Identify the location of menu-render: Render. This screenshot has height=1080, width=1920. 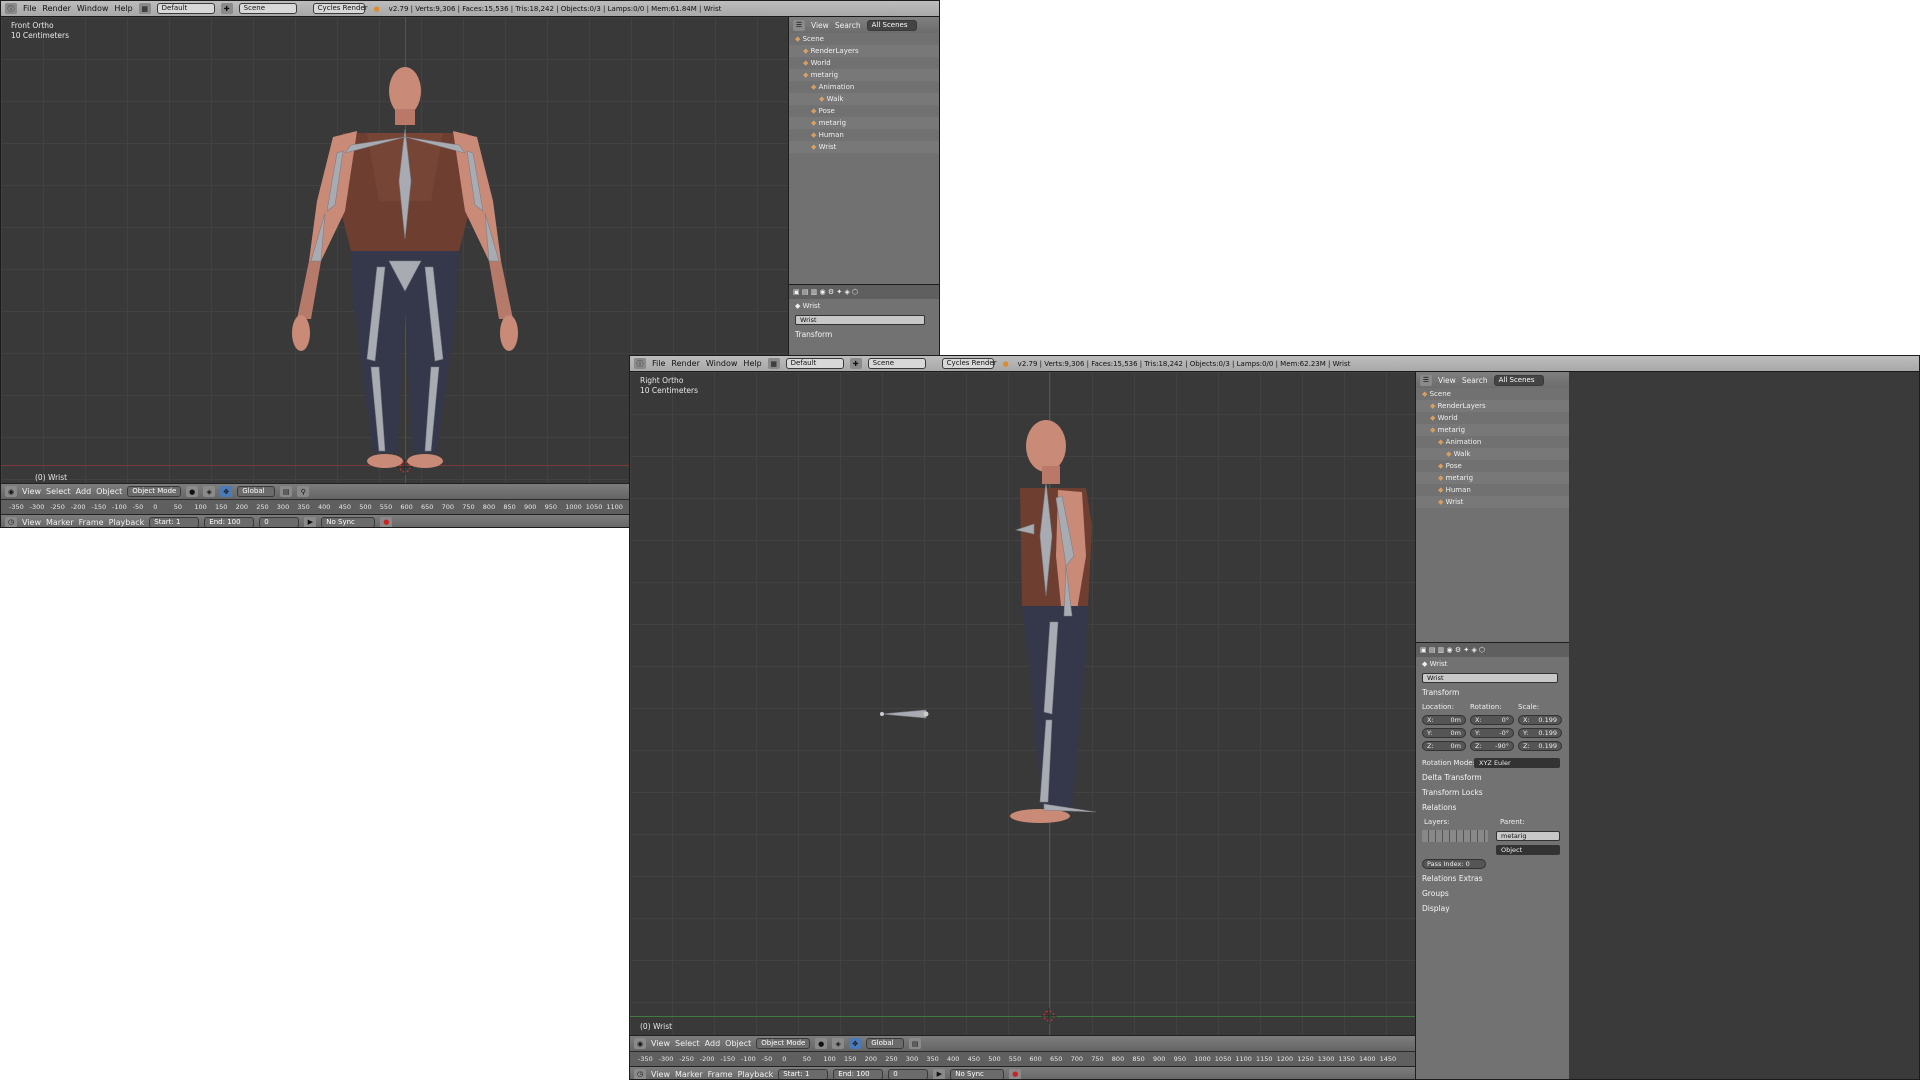
(56, 8).